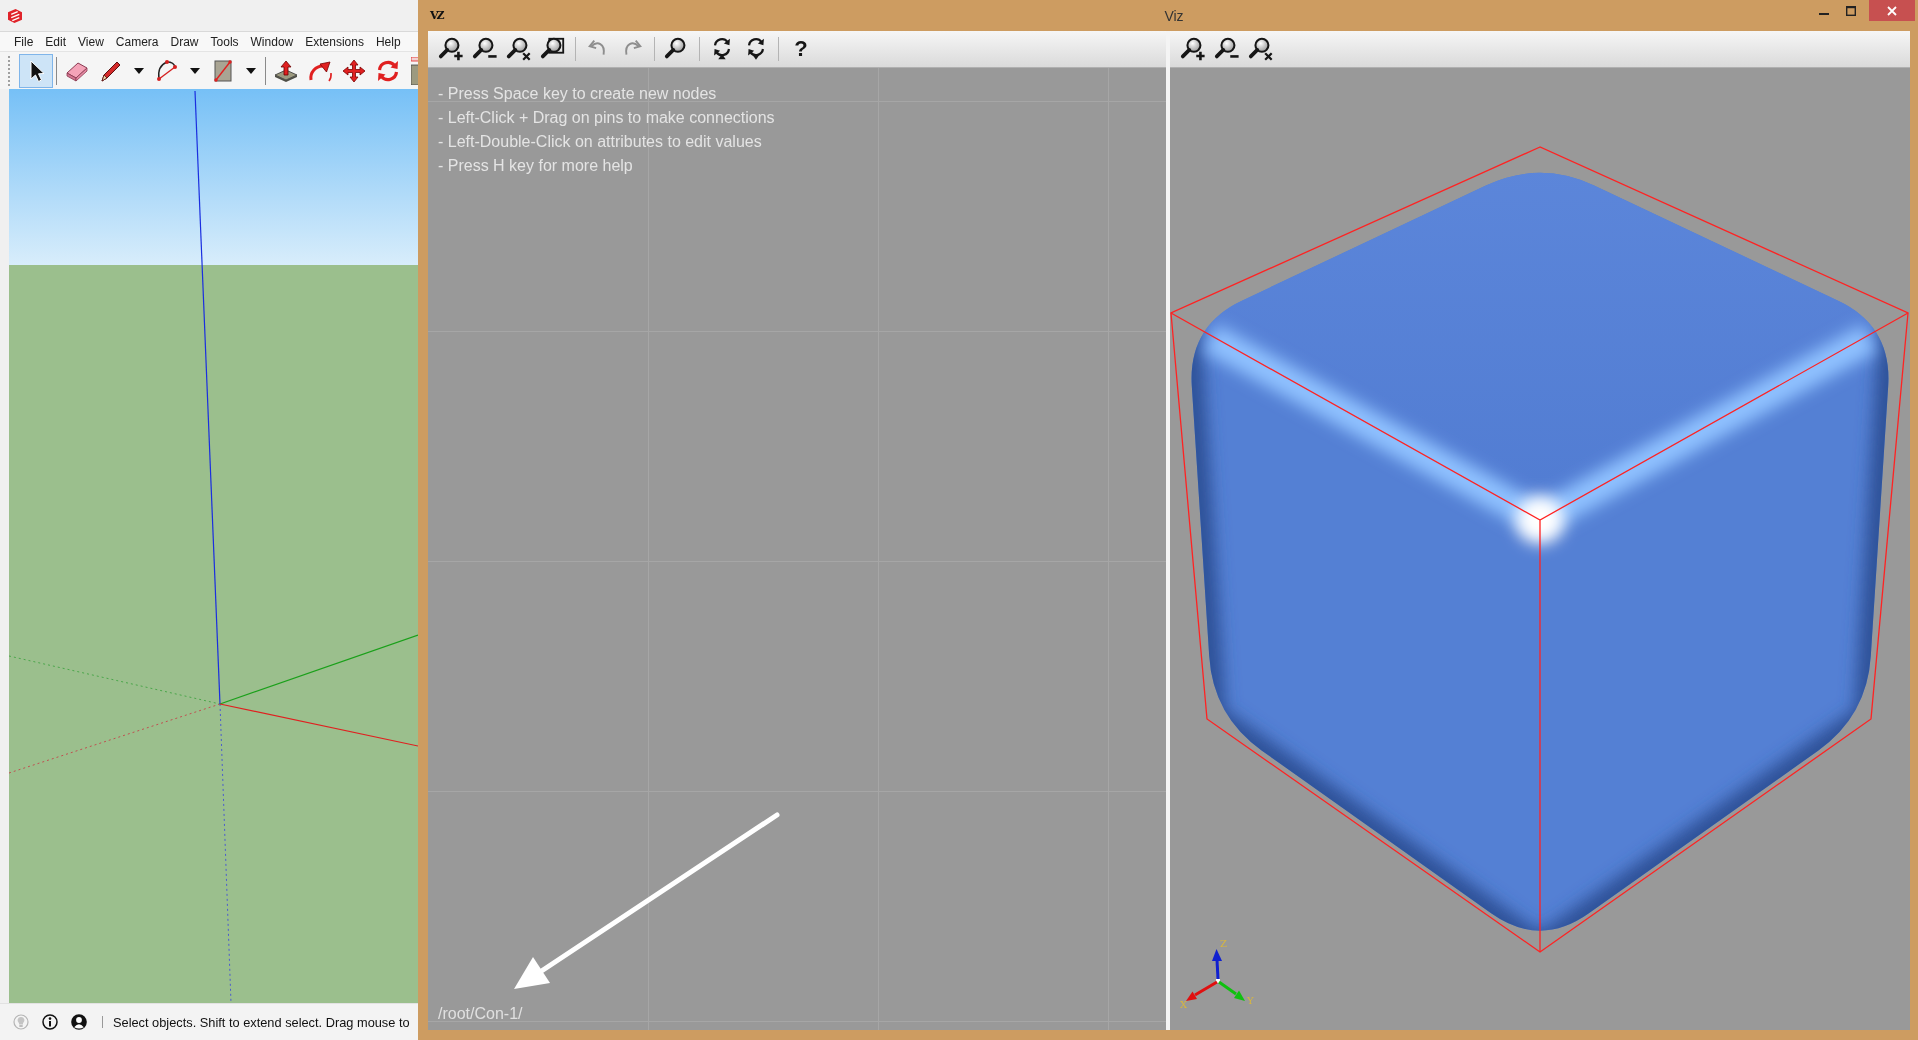  What do you see at coordinates (1184, 1004) in the screenshot?
I see `axis-label: X` at bounding box center [1184, 1004].